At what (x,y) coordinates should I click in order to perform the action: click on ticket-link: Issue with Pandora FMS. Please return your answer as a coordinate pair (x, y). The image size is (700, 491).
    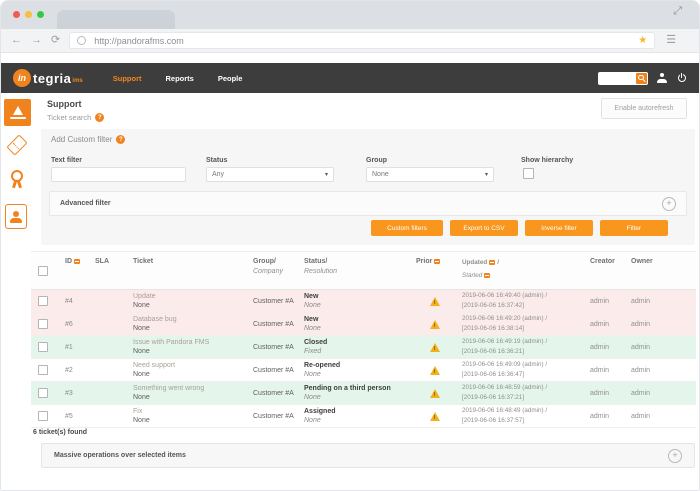
    Looking at the image, I should click on (189, 342).